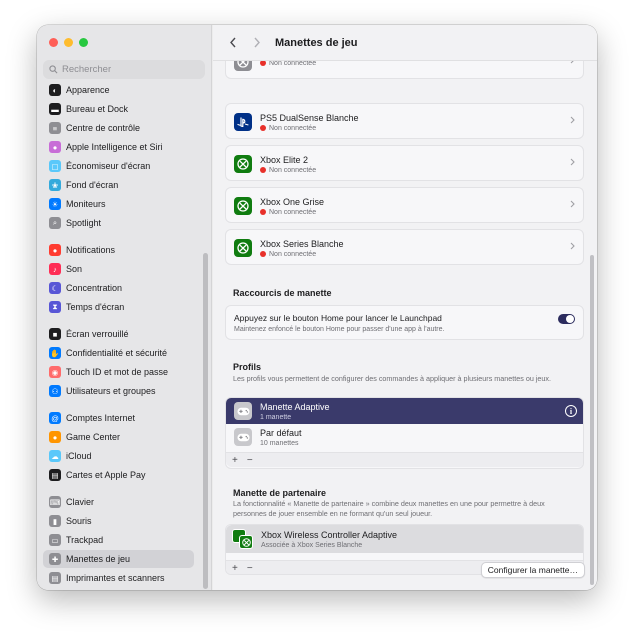 This screenshot has height=640, width=635. I want to click on search-input, so click(127, 69).